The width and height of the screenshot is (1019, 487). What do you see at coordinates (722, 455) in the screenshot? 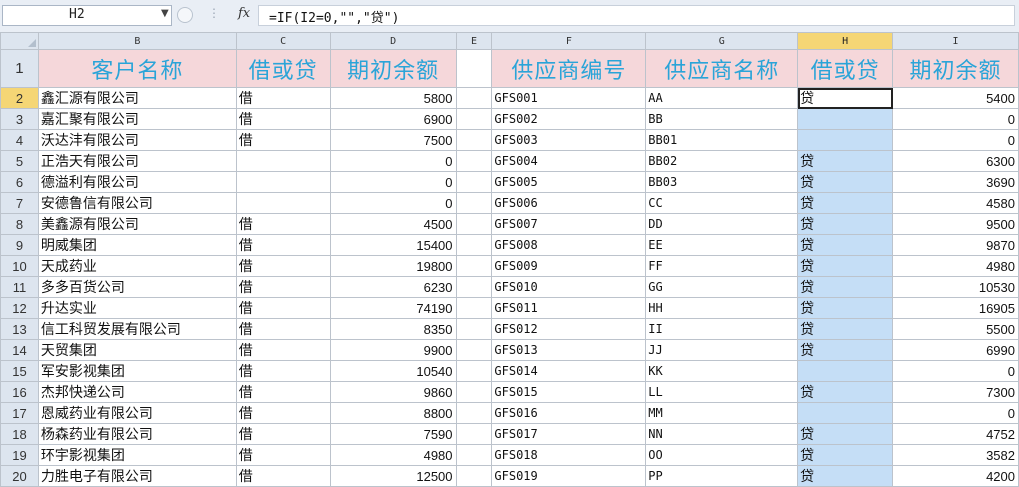
I see `cell-supplier-name: OO` at bounding box center [722, 455].